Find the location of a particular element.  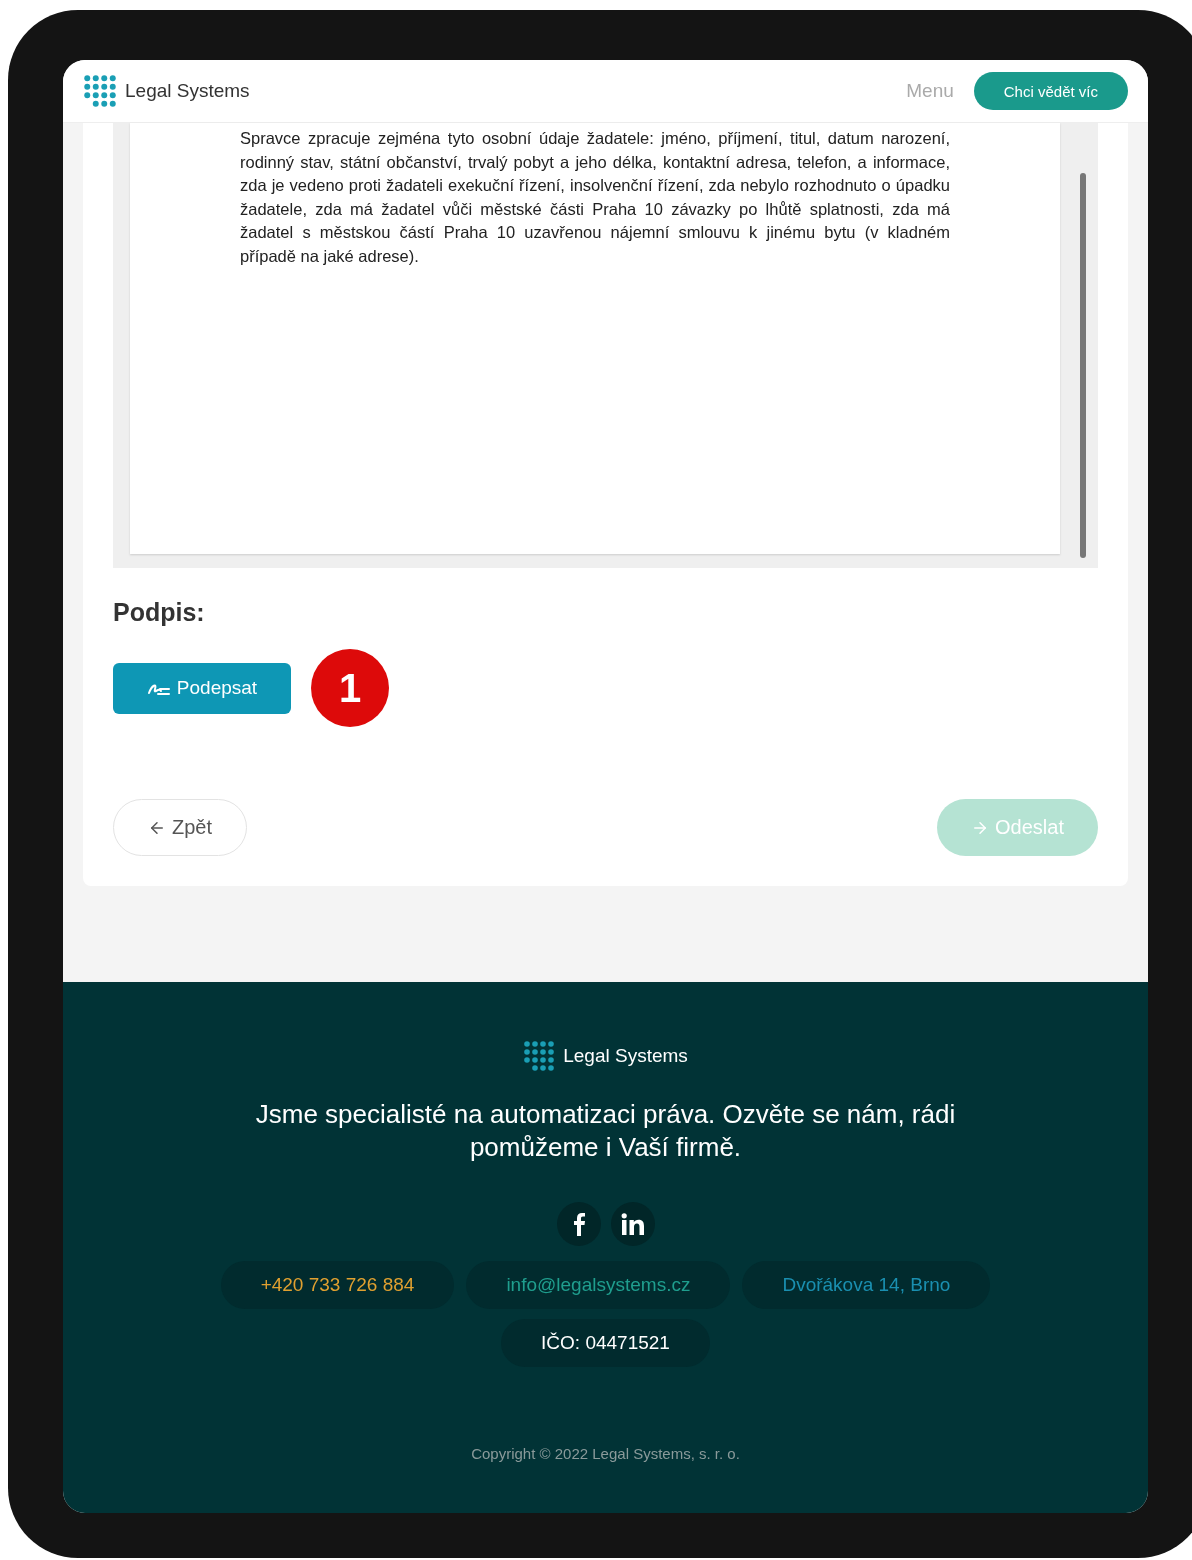

step-marker: 1 is located at coordinates (350, 688).